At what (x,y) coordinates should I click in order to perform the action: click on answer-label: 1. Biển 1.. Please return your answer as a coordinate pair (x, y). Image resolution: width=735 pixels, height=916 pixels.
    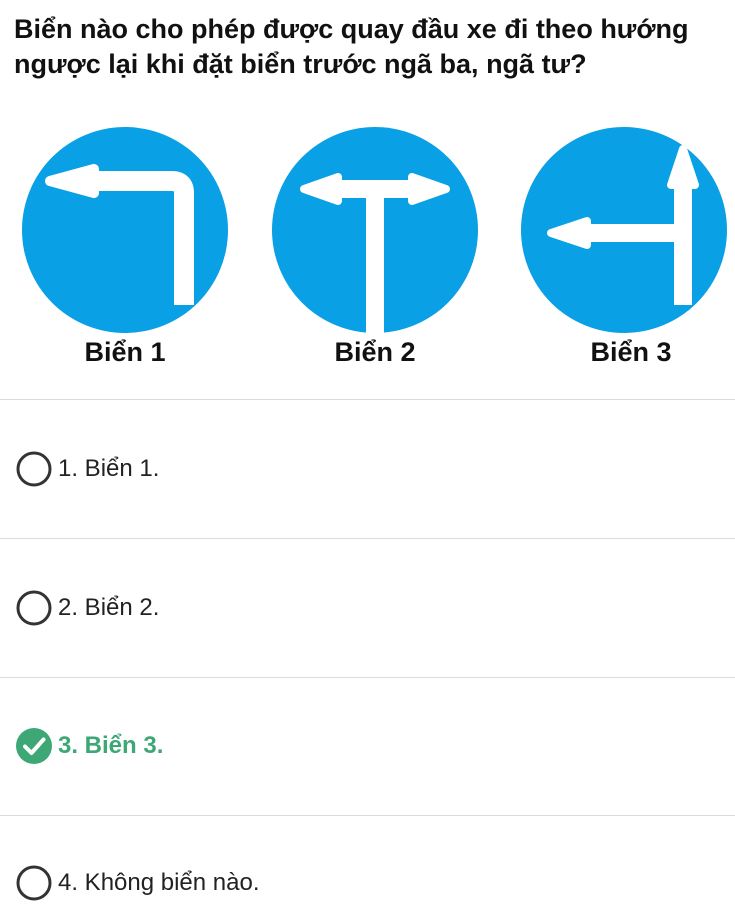
    Looking at the image, I should click on (109, 468).